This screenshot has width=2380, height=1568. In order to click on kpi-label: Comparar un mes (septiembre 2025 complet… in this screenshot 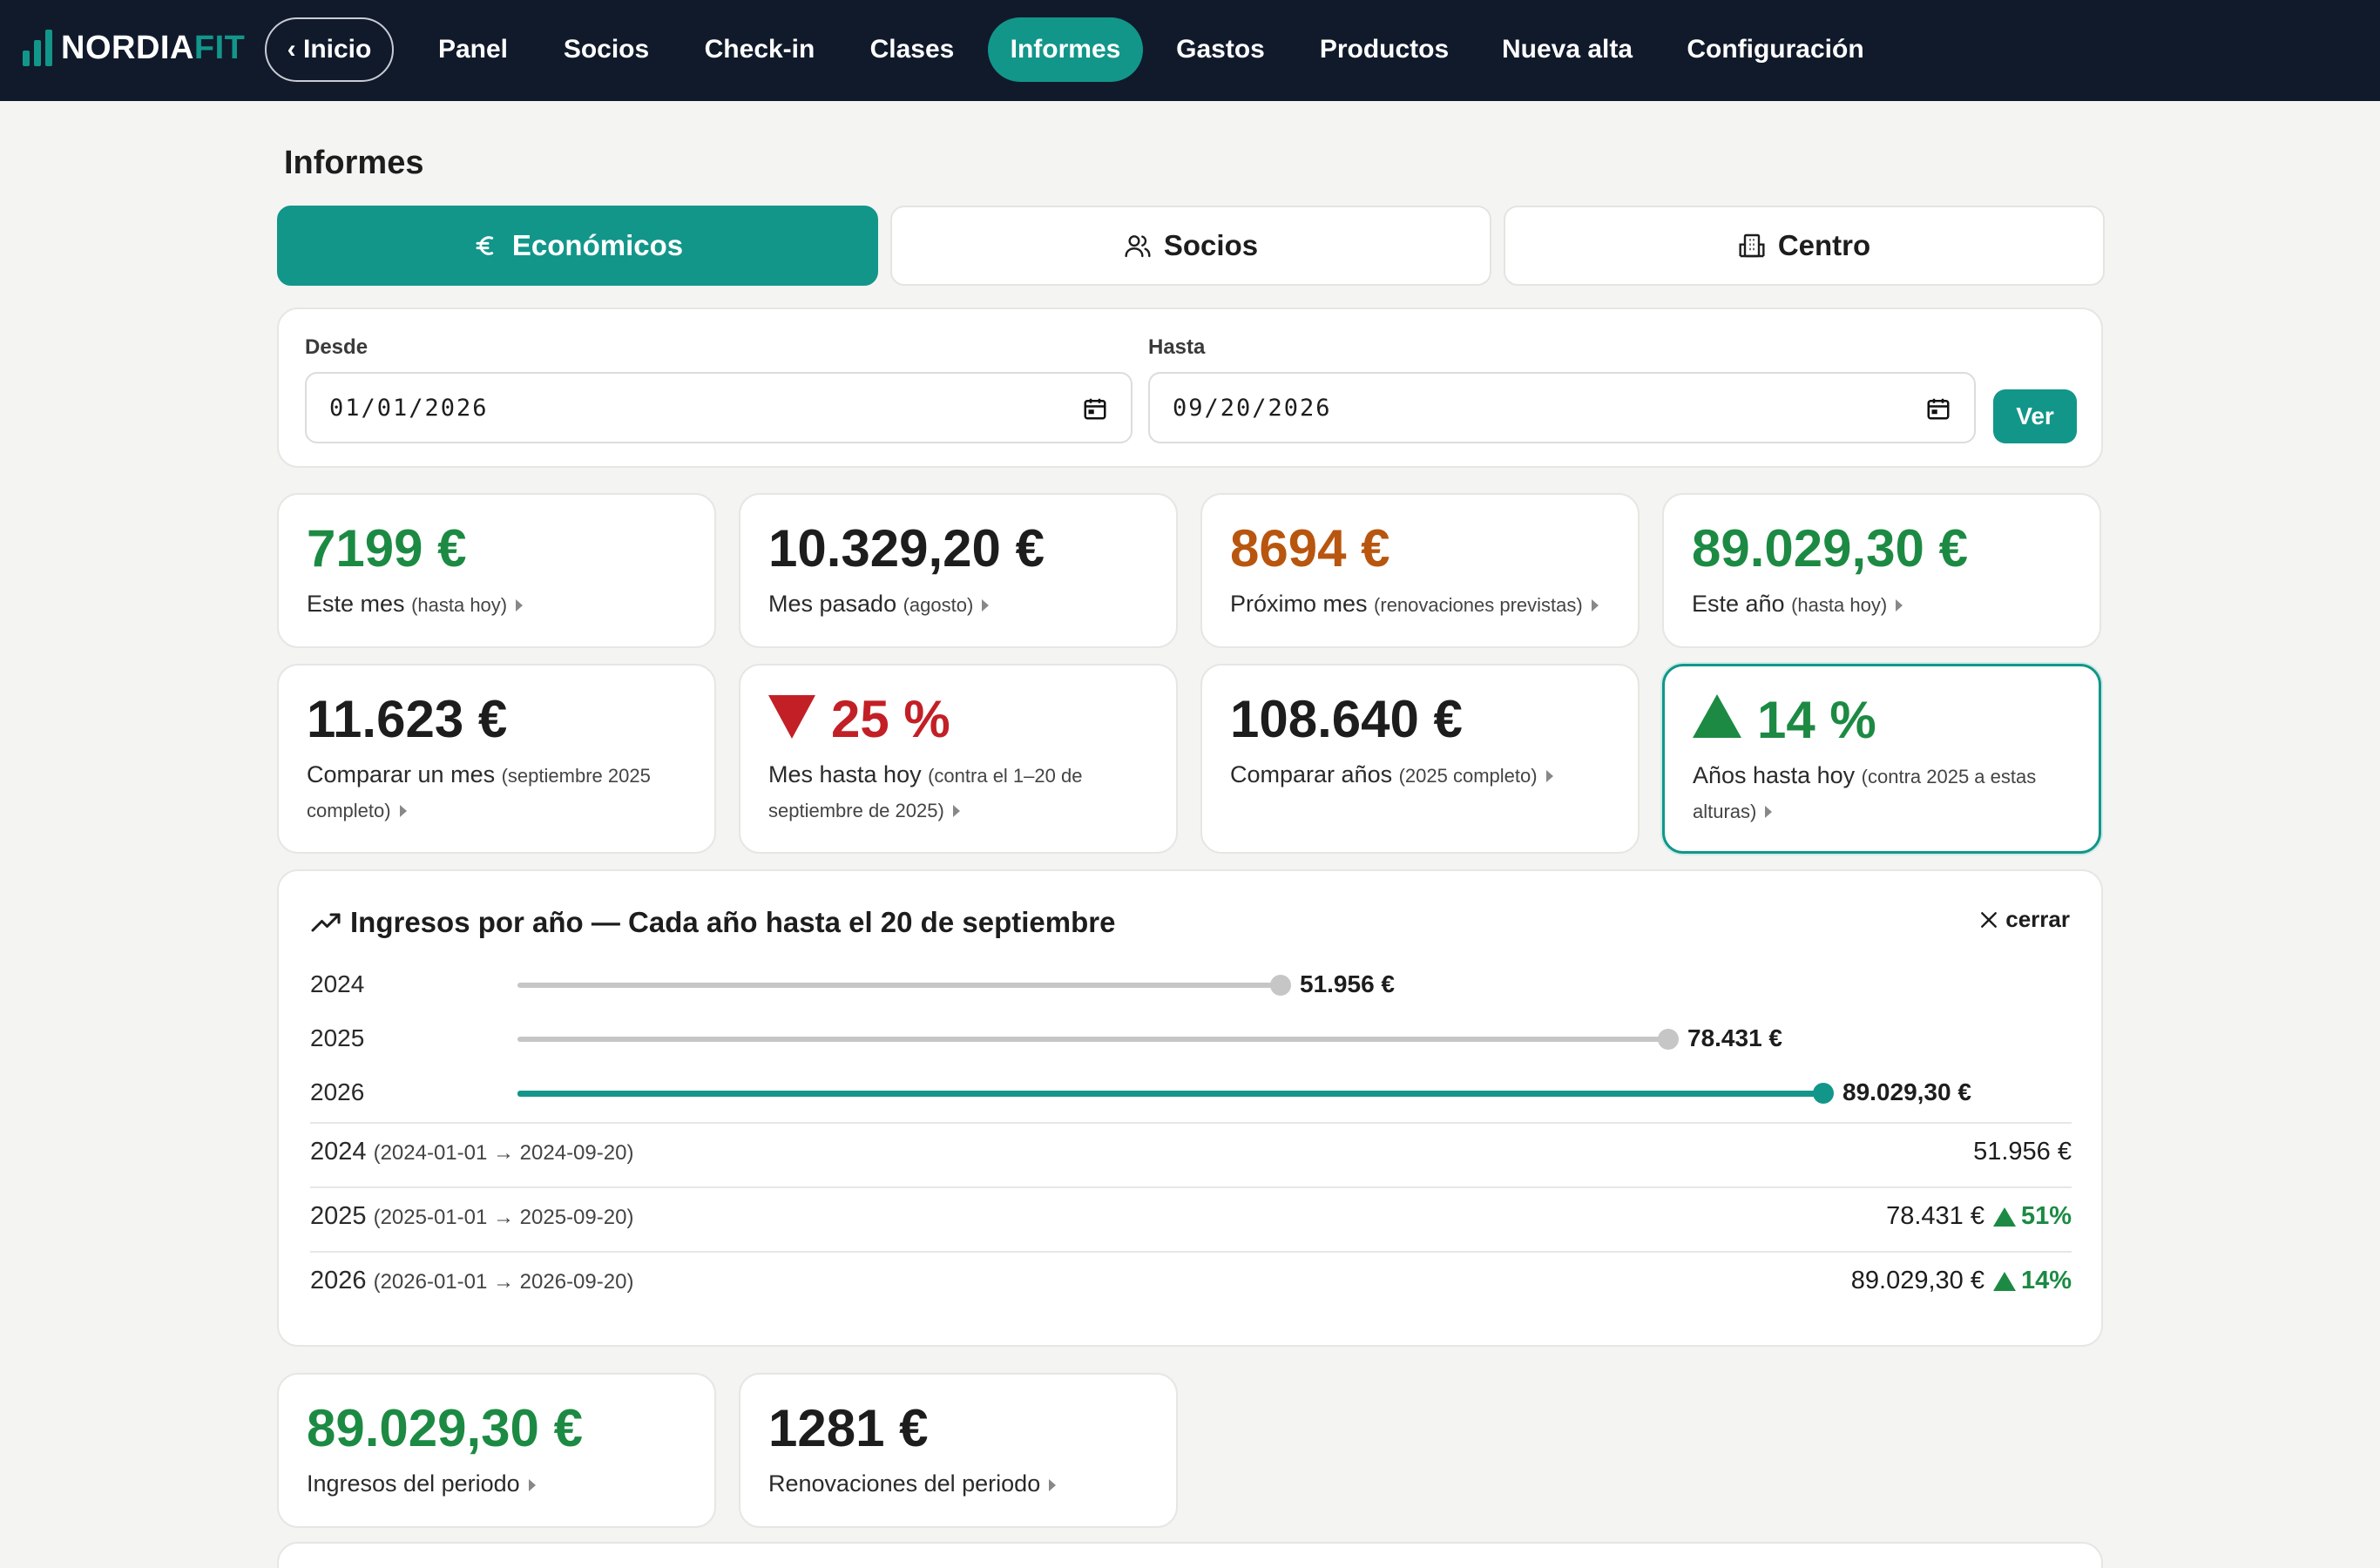, I will do `click(479, 791)`.